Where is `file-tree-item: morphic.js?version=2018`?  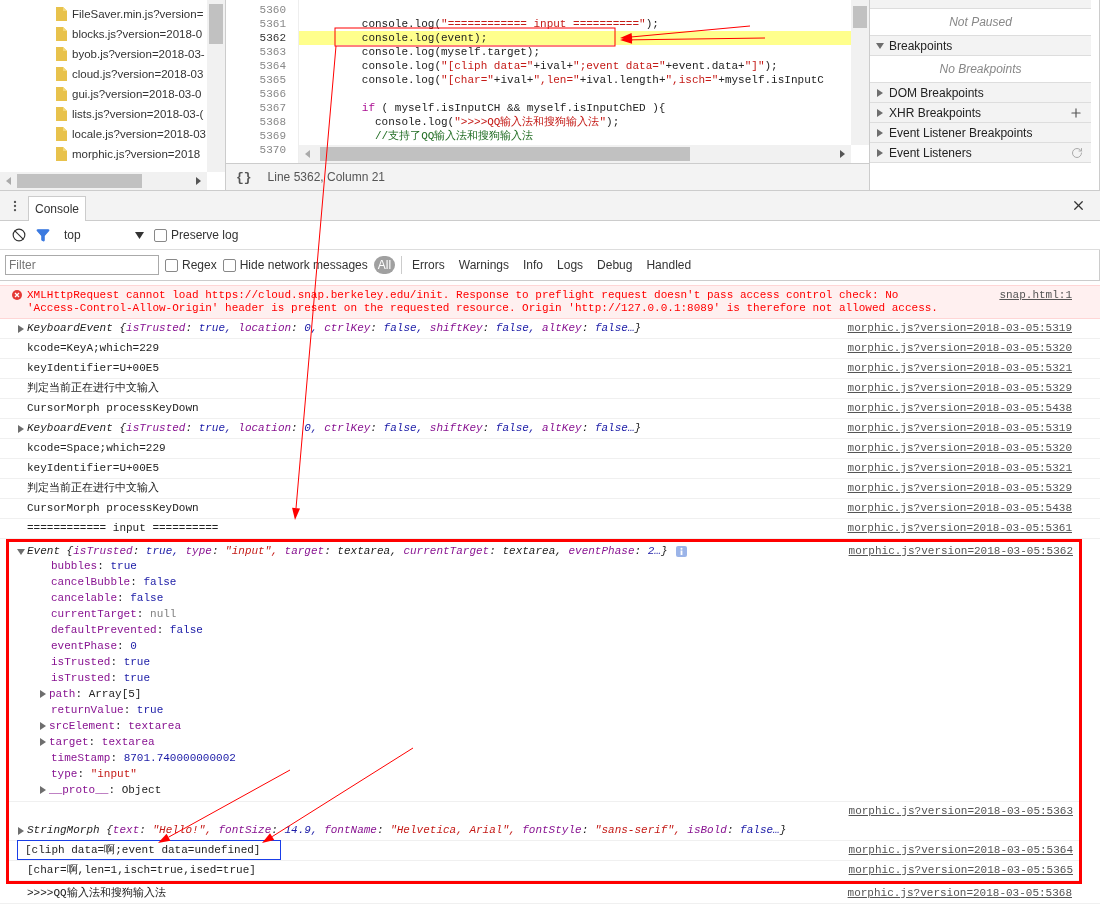 file-tree-item: morphic.js?version=2018 is located at coordinates (103, 154).